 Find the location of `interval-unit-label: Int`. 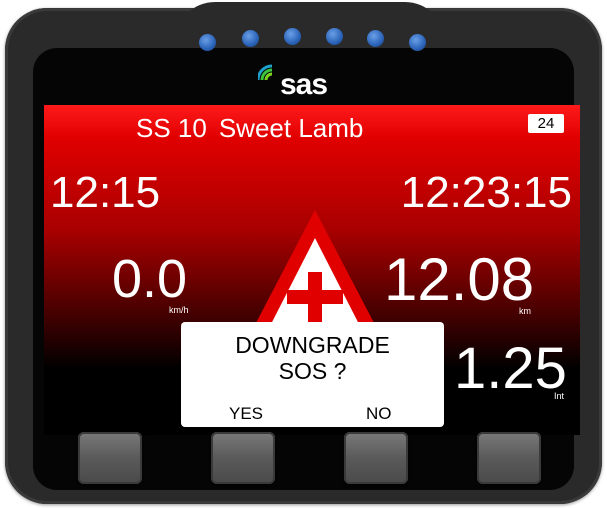

interval-unit-label: Int is located at coordinates (559, 396).